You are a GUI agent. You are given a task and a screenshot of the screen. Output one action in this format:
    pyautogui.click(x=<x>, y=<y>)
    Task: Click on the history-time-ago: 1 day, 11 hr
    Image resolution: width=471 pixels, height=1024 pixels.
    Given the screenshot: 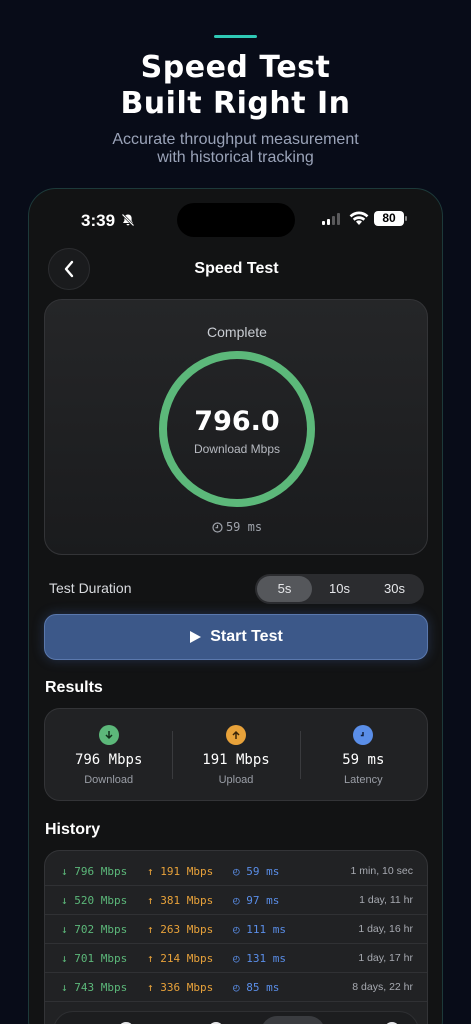 What is the action you would take?
    pyautogui.click(x=386, y=900)
    